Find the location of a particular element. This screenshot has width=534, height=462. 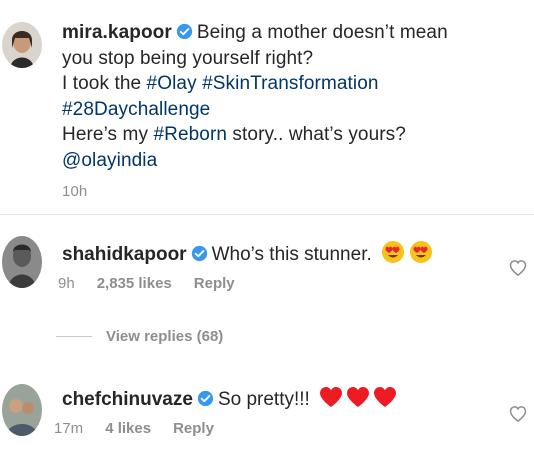

view-replies-dash is located at coordinates (74, 336).